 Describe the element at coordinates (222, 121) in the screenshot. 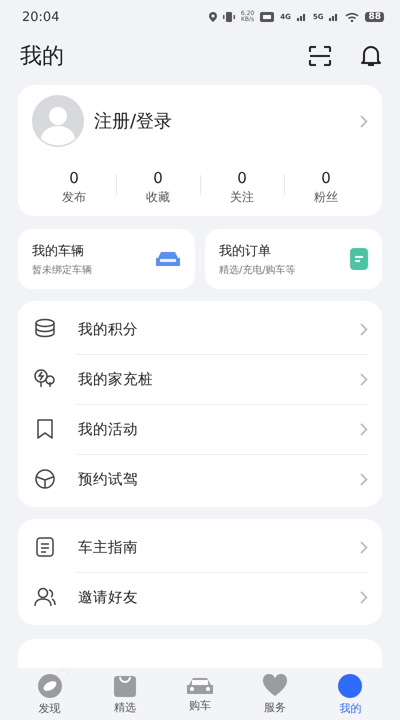

I see `login-link: 注册/登录` at that location.